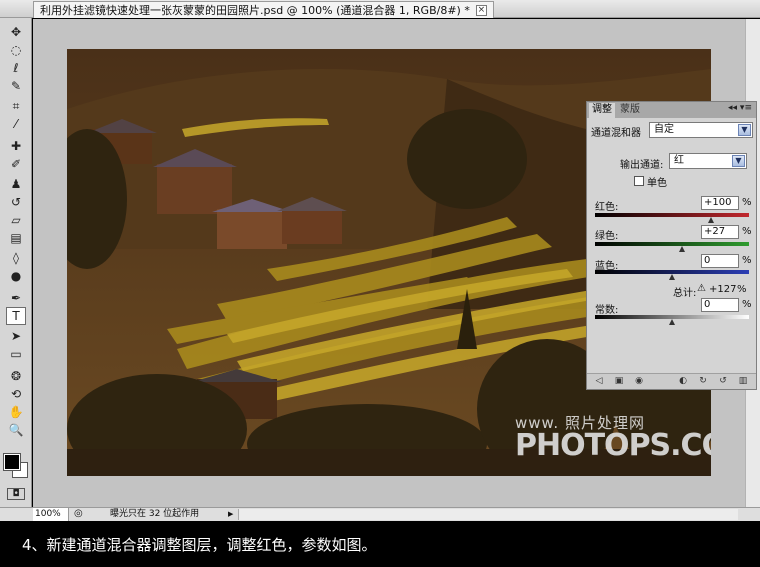 The width and height of the screenshot is (760, 567). Describe the element at coordinates (16, 376) in the screenshot. I see `3d-rotate-tool-icon: ❂` at that location.